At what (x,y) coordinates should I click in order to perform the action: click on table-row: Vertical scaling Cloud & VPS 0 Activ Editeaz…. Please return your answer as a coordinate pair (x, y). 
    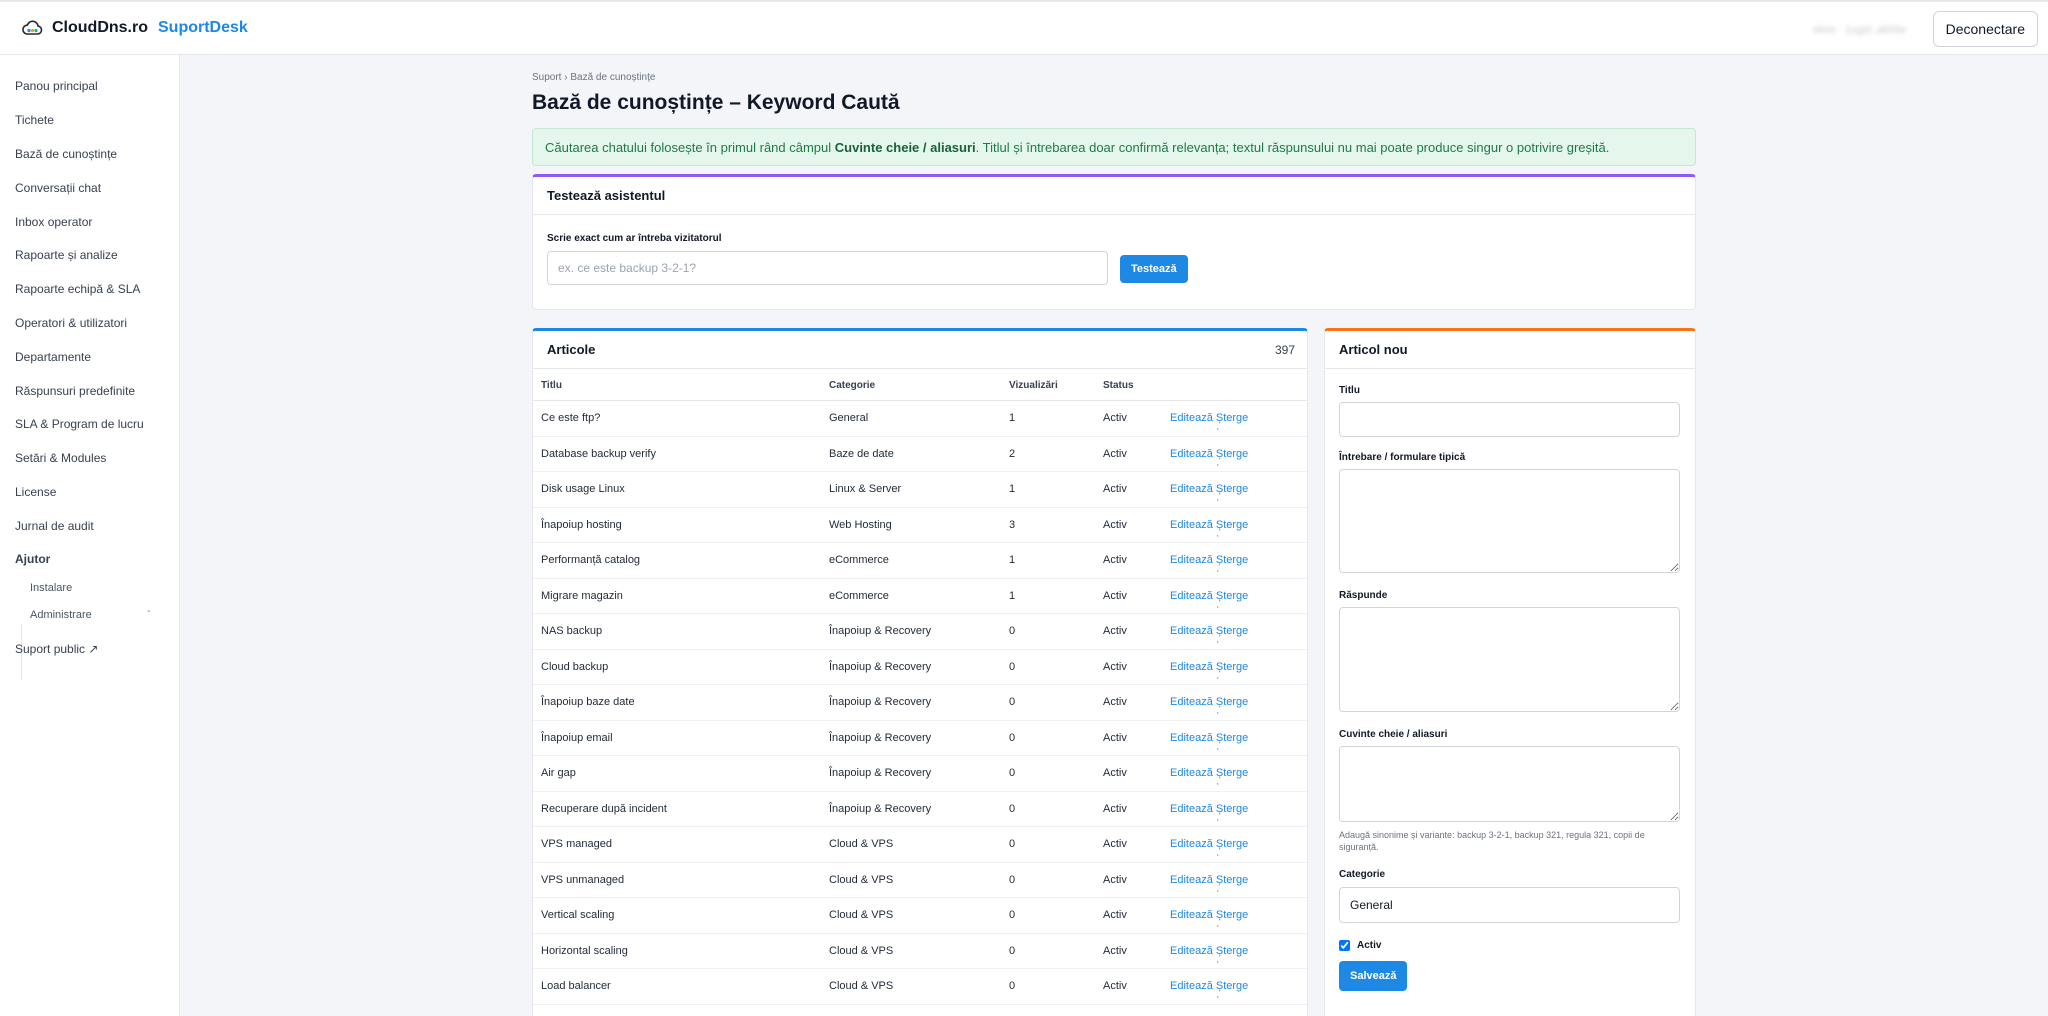
    Looking at the image, I should click on (920, 916).